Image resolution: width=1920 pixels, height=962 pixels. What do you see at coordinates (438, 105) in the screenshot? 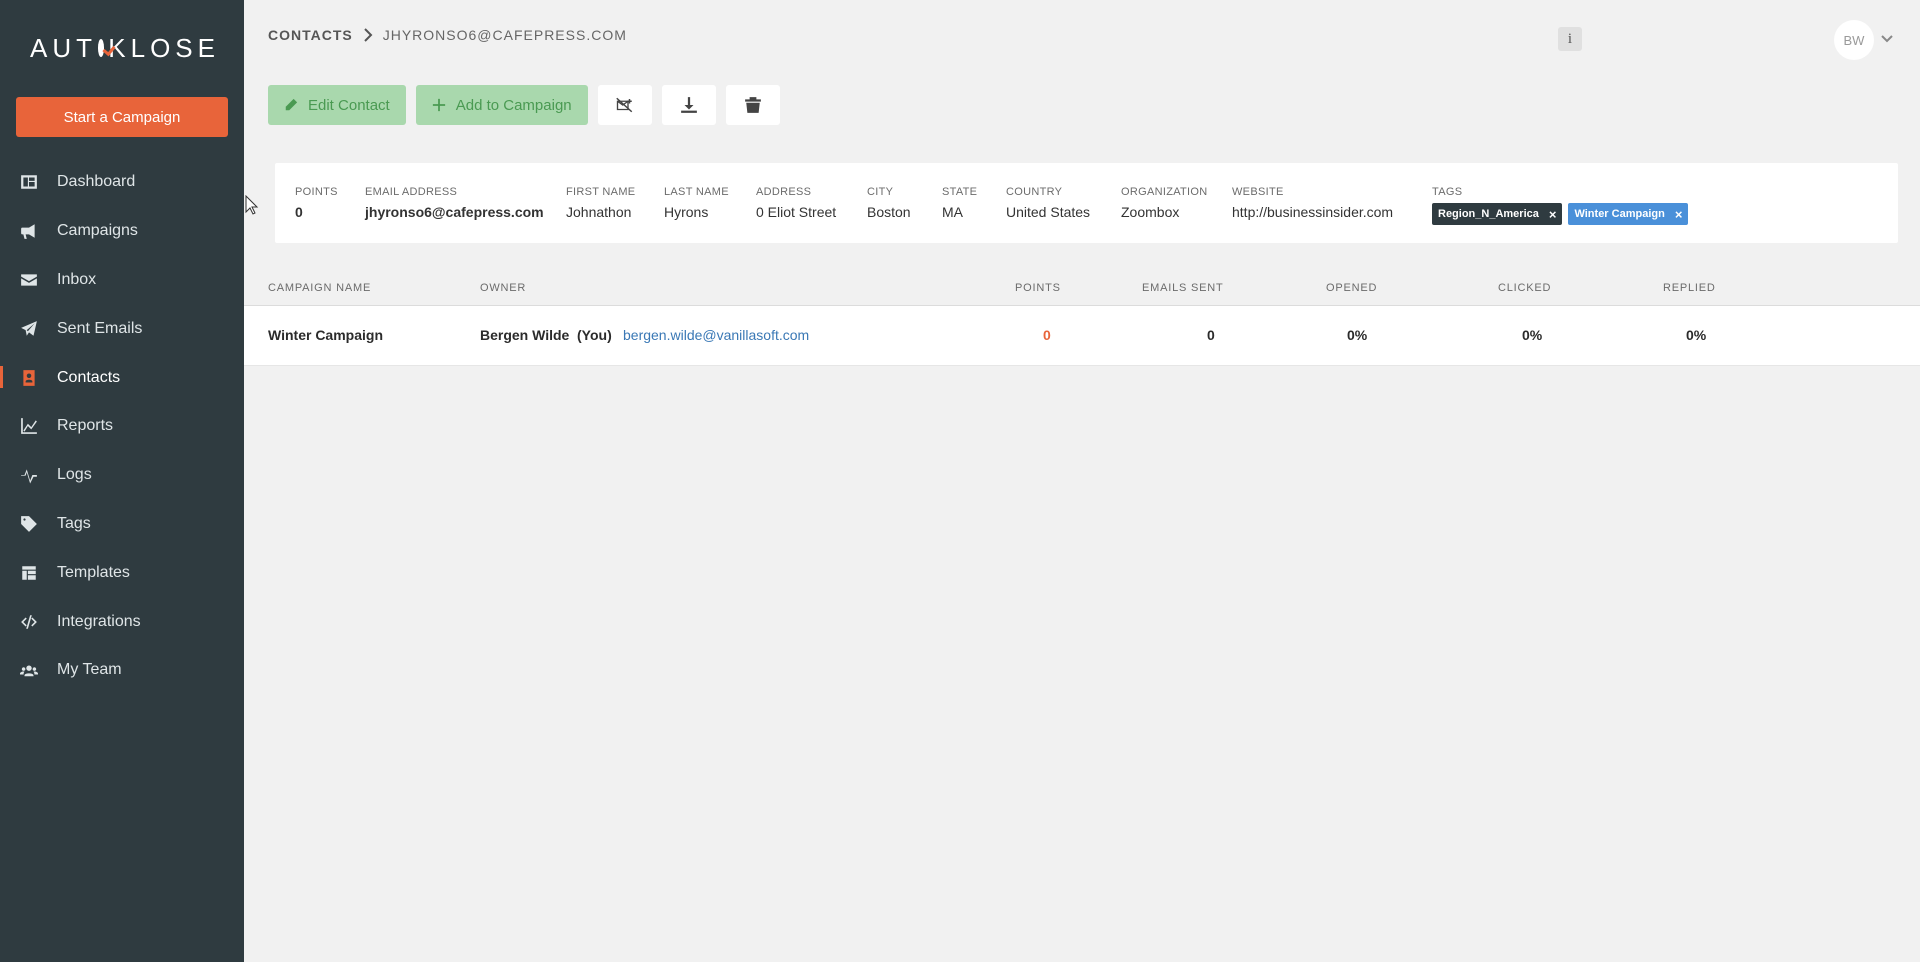
I see `plus-icon` at bounding box center [438, 105].